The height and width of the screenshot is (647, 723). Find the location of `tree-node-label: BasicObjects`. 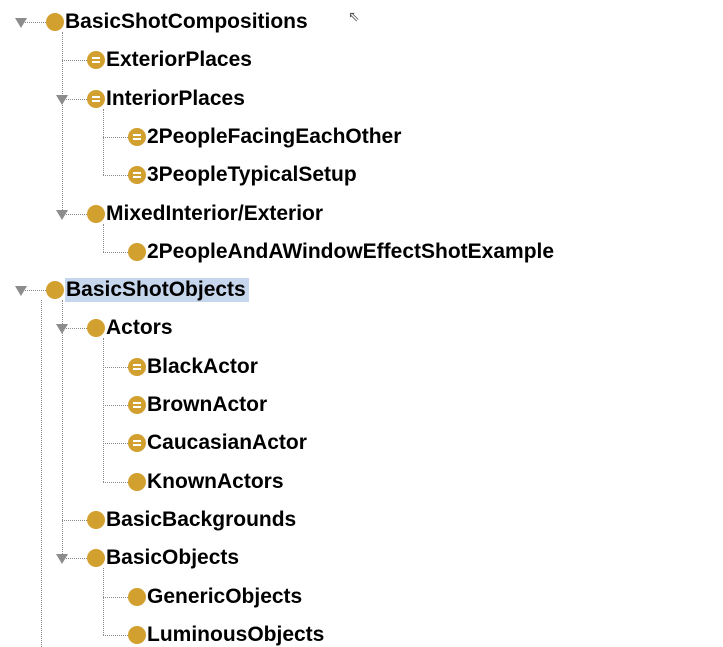

tree-node-label: BasicObjects is located at coordinates (172, 558).